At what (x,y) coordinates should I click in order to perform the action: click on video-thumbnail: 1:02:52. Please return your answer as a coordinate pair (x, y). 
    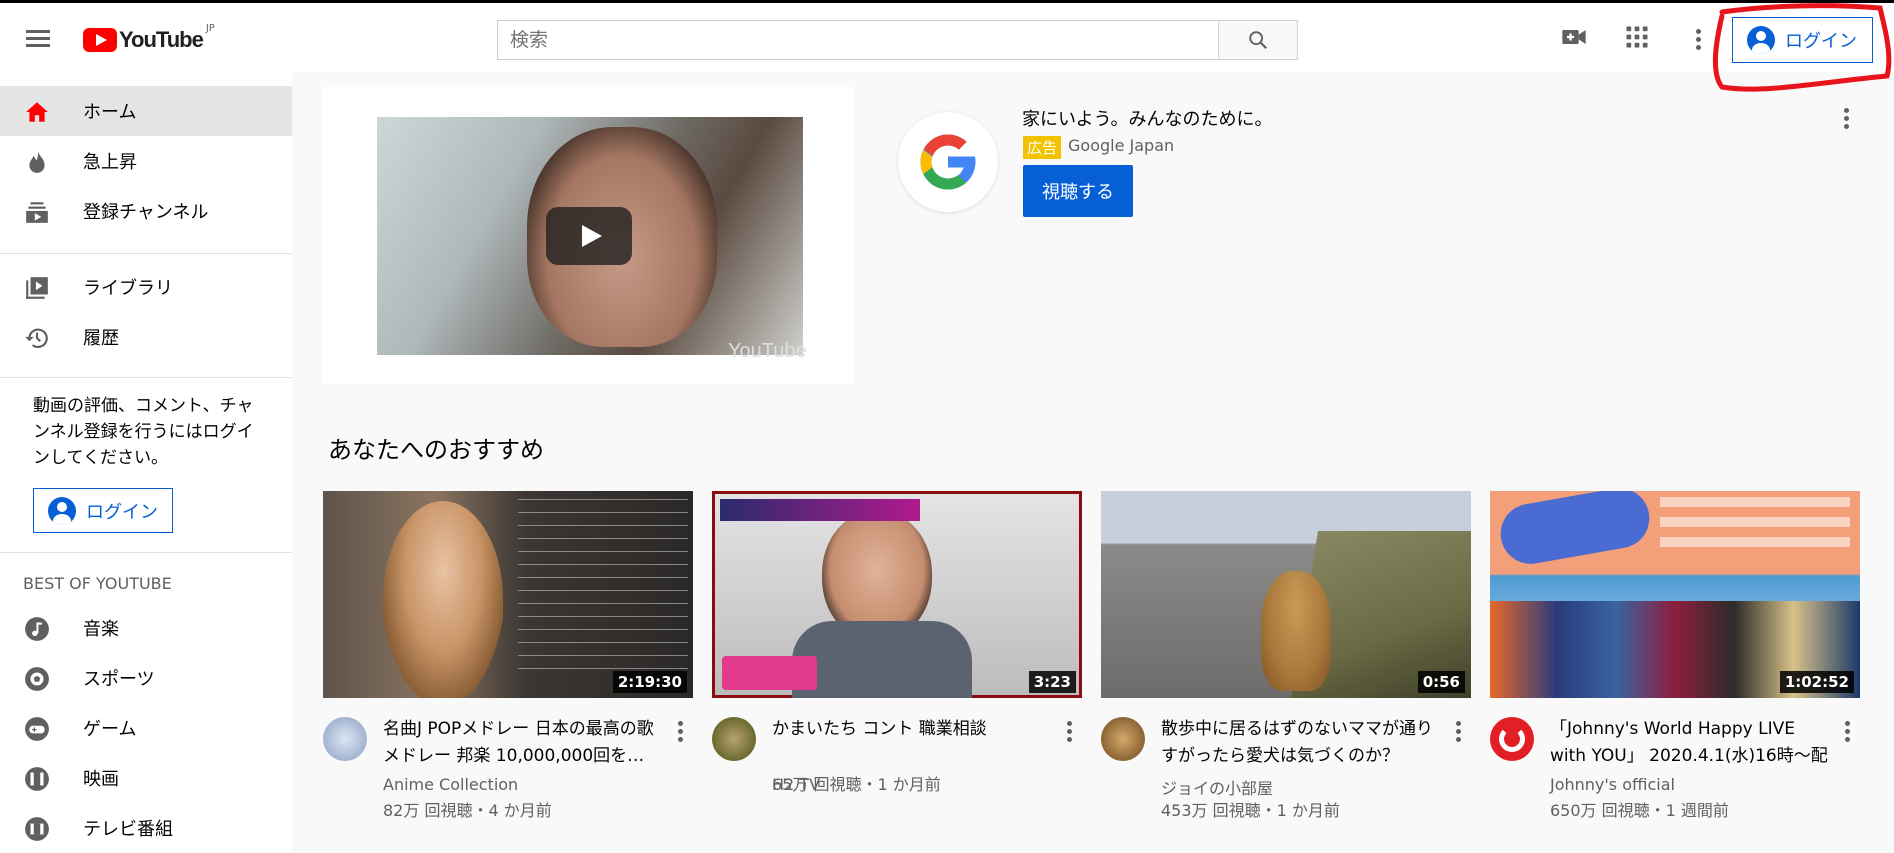
    Looking at the image, I should click on (1675, 594).